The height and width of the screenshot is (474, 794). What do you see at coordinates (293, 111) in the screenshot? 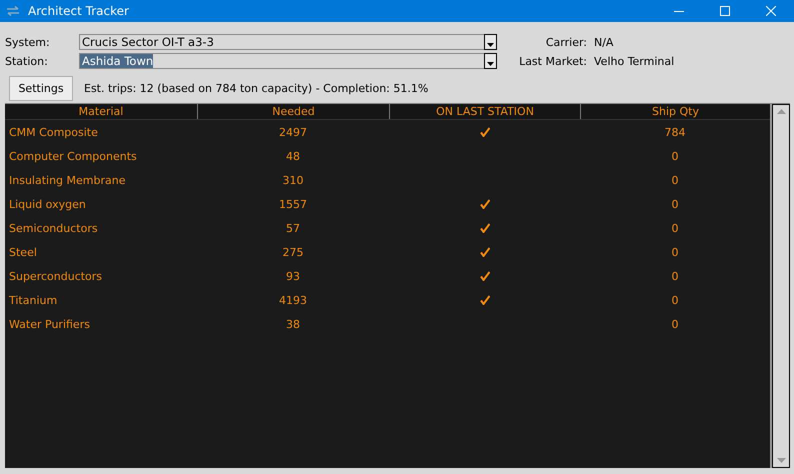
I see `column-header: Needed` at bounding box center [293, 111].